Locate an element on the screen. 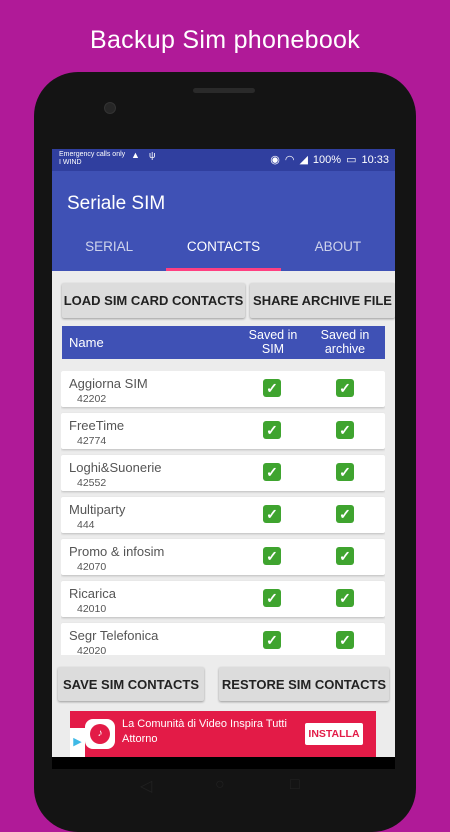 This screenshot has height=832, width=450. home-icon: ○ is located at coordinates (220, 785).